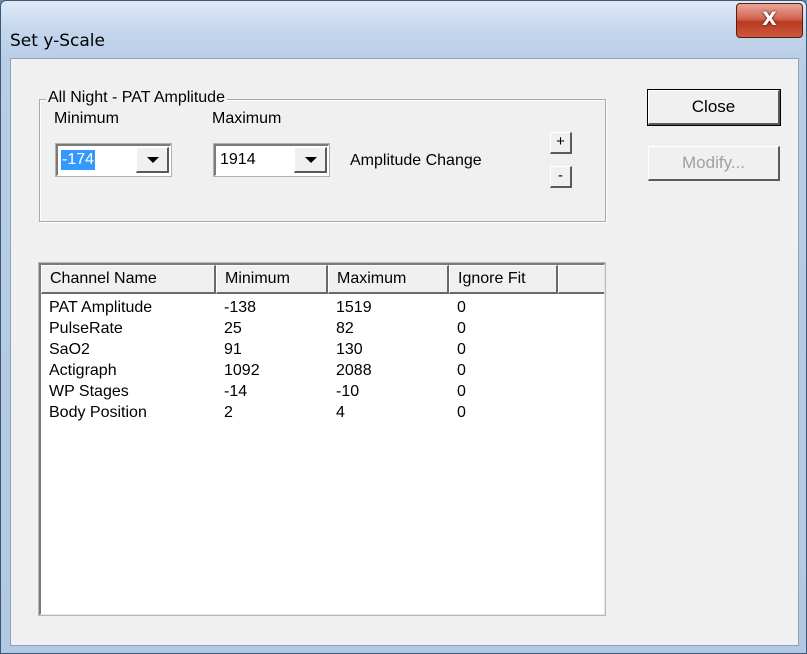 The image size is (807, 654). Describe the element at coordinates (581, 279) in the screenshot. I see `column-header-filler` at that location.